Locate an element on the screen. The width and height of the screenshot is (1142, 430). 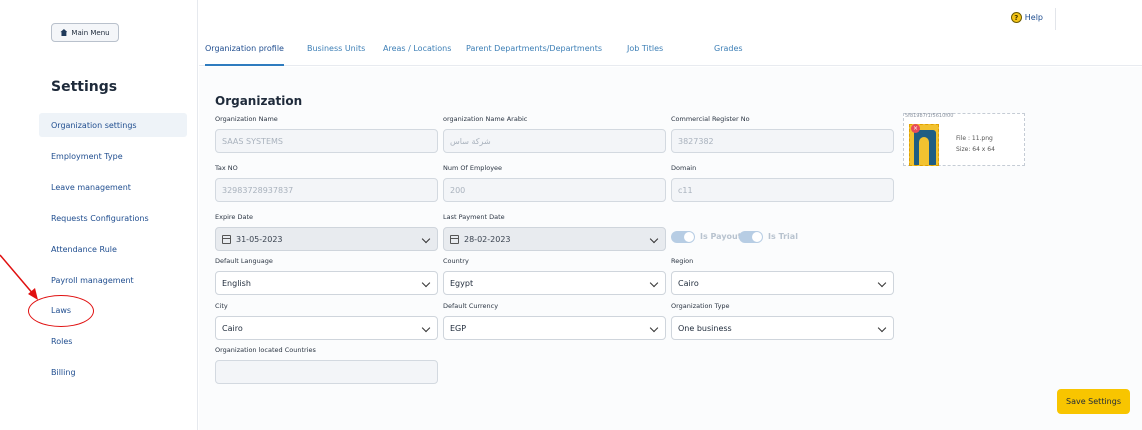
region-select: Cairo is located at coordinates (782, 283).